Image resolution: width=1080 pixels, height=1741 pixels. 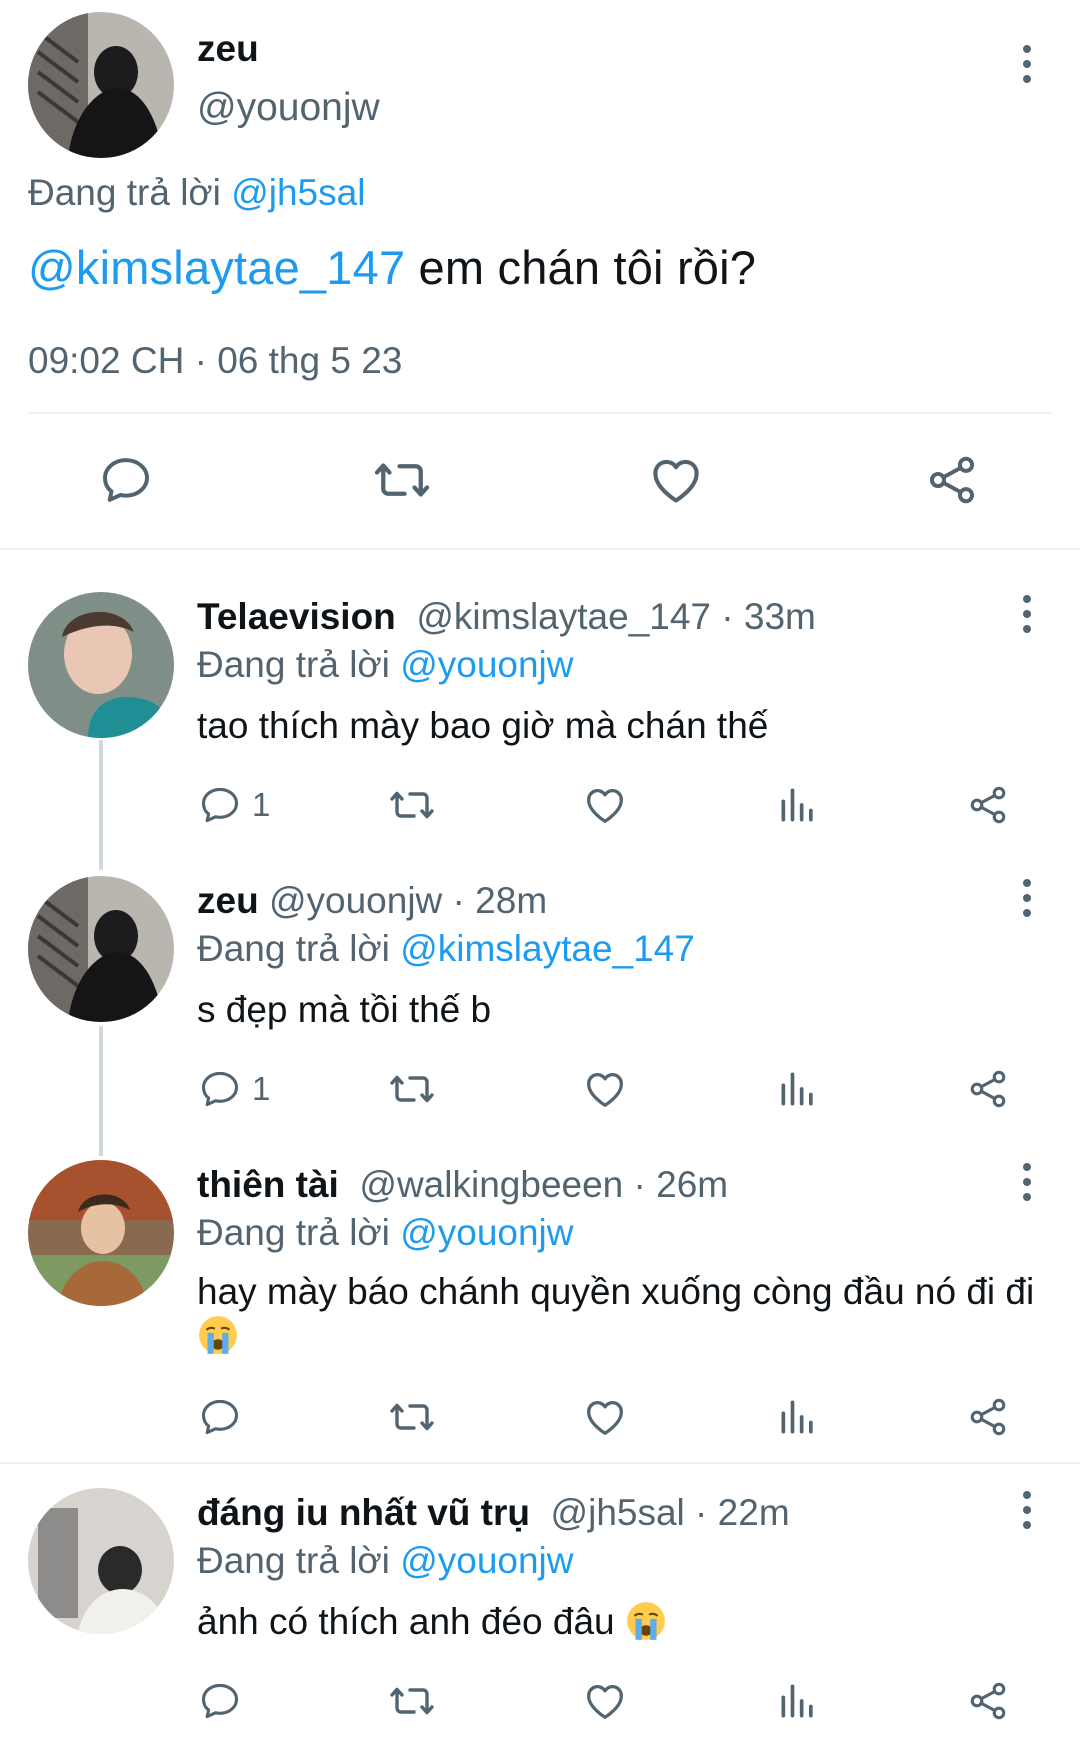 What do you see at coordinates (298, 192) in the screenshot?
I see `replying-to-link: @jh5sal` at bounding box center [298, 192].